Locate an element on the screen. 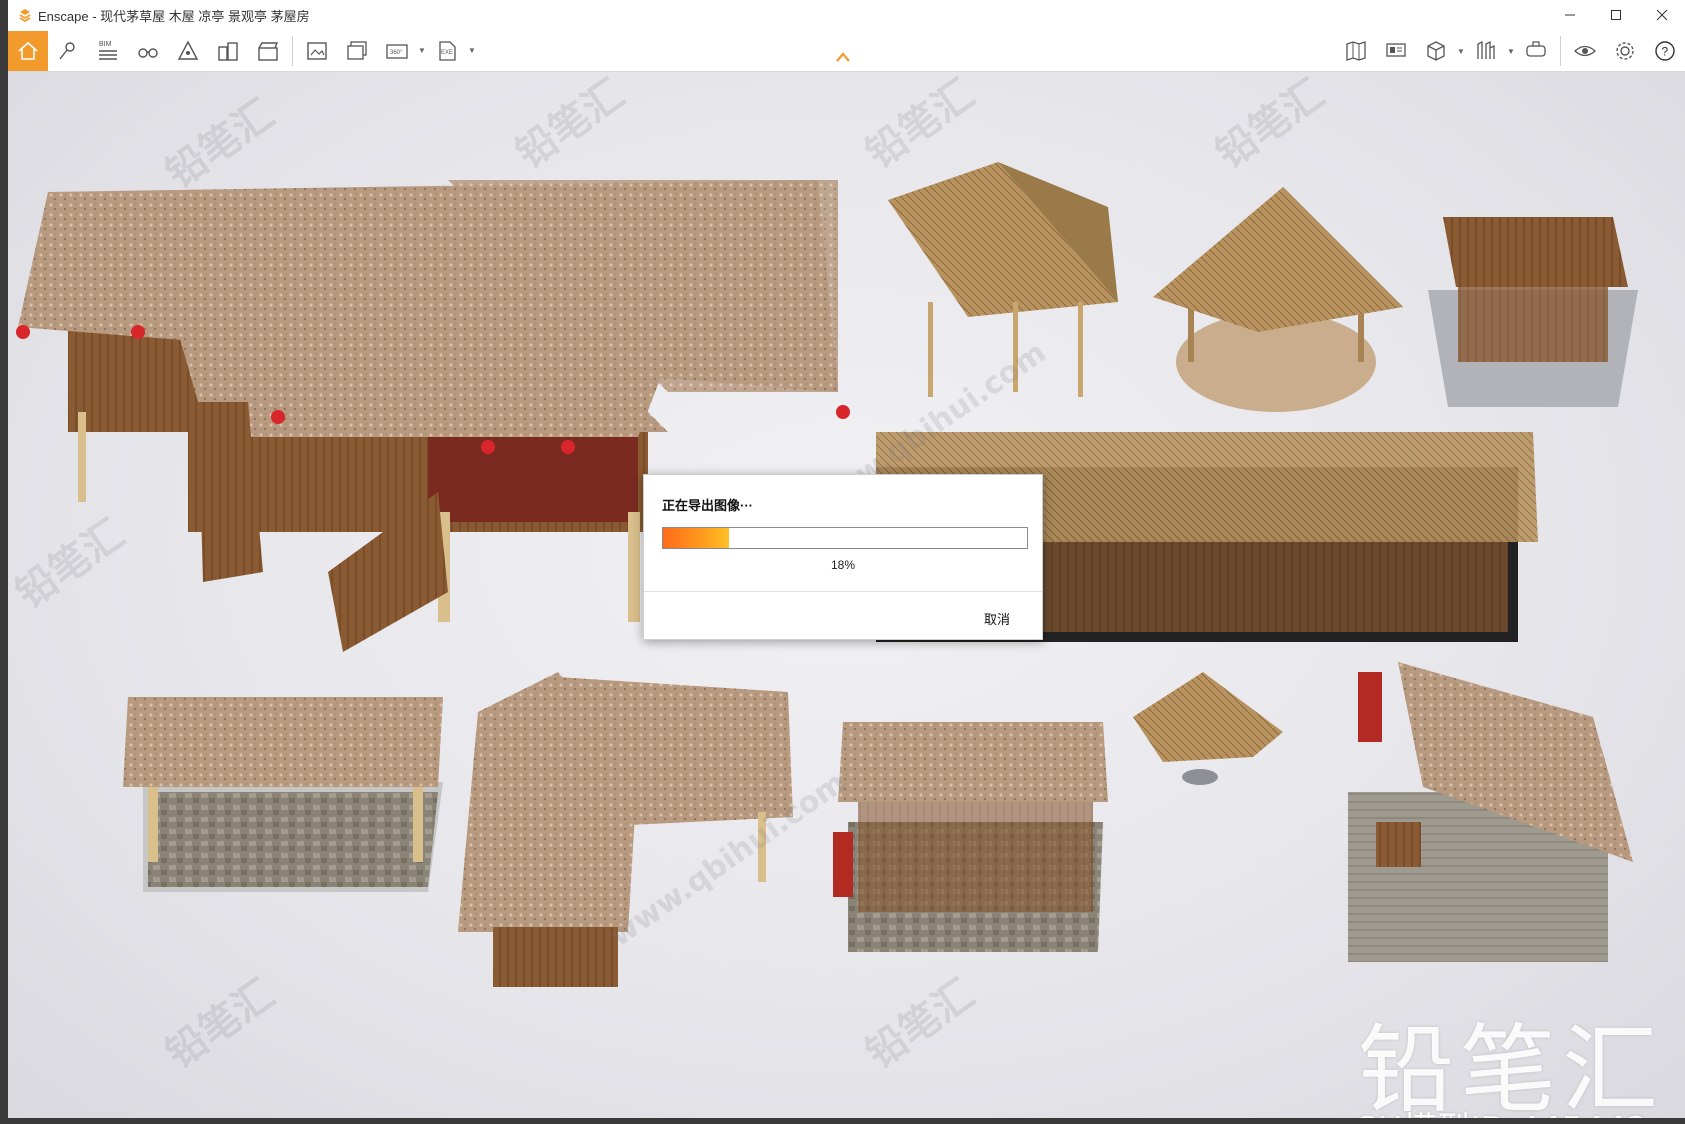  maximize-button is located at coordinates (1616, 15).